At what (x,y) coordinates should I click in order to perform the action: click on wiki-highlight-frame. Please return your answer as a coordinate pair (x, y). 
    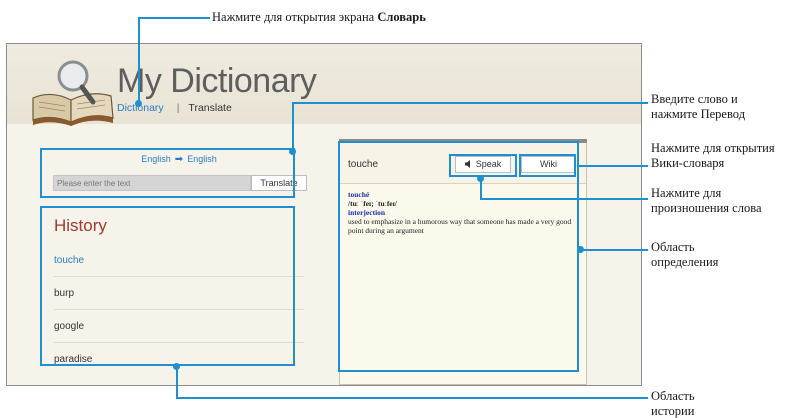
    Looking at the image, I should click on (547, 165).